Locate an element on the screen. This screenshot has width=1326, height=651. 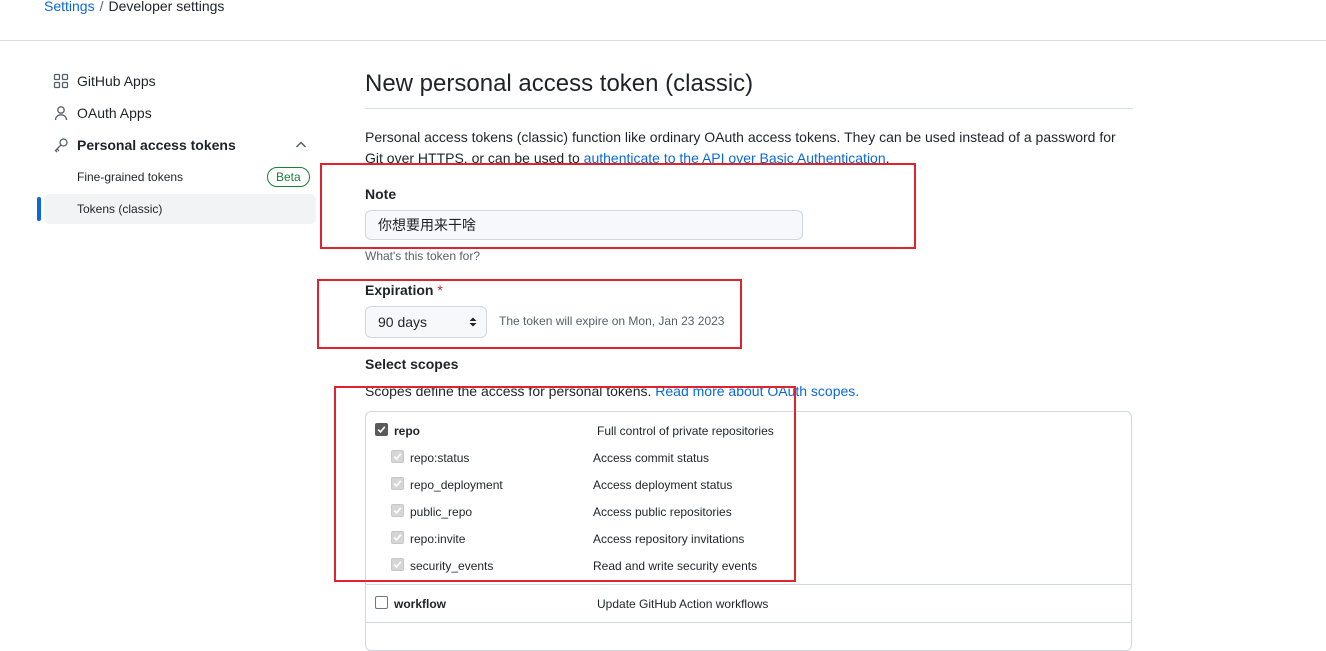
scope-checkbox-workflow is located at coordinates (381, 602).